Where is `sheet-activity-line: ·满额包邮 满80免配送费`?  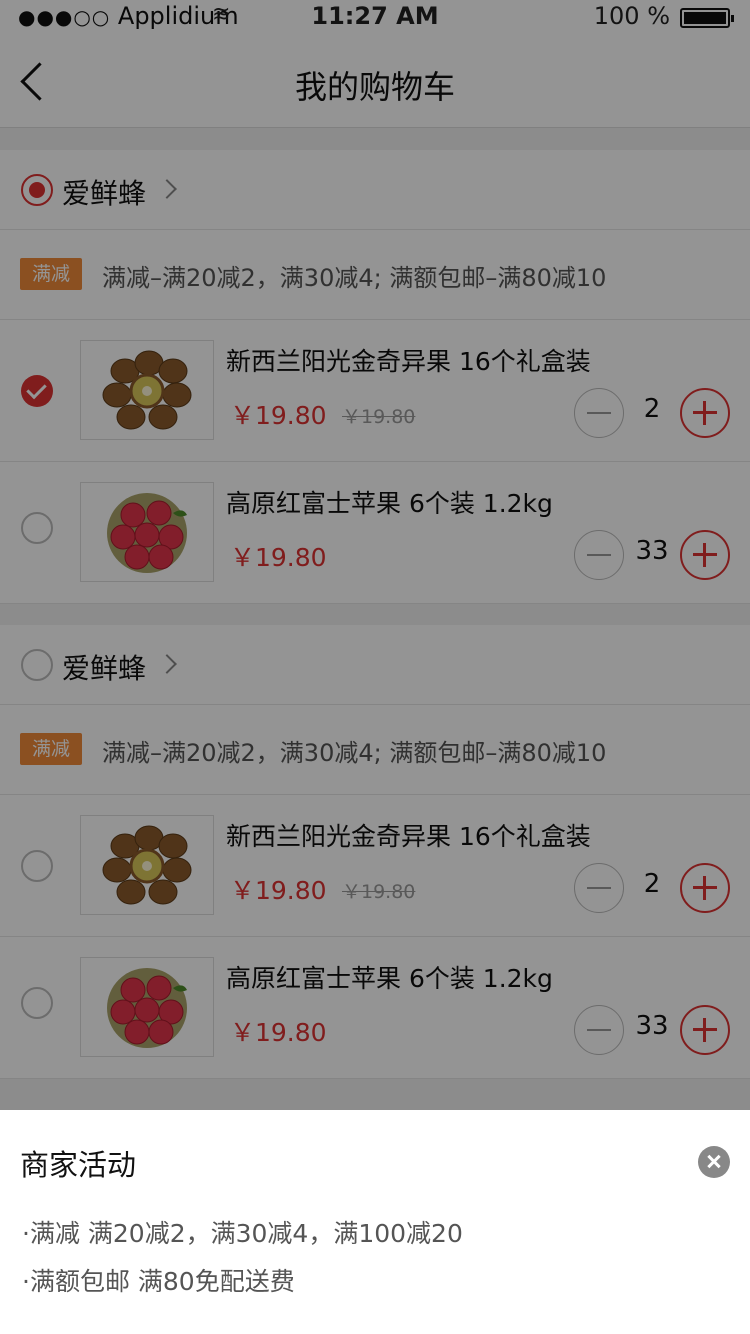
sheet-activity-line: ·满额包邮 满80免配送费 is located at coordinates (158, 1281).